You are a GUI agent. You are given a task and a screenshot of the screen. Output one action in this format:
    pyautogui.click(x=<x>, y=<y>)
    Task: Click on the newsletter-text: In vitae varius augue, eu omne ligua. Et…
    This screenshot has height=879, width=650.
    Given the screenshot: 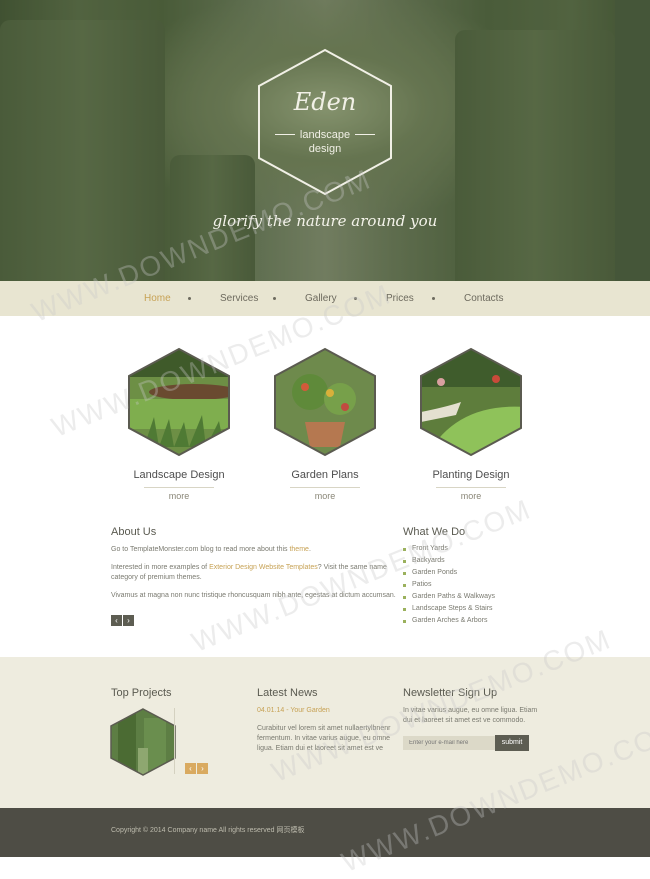 What is the action you would take?
    pyautogui.click(x=470, y=715)
    